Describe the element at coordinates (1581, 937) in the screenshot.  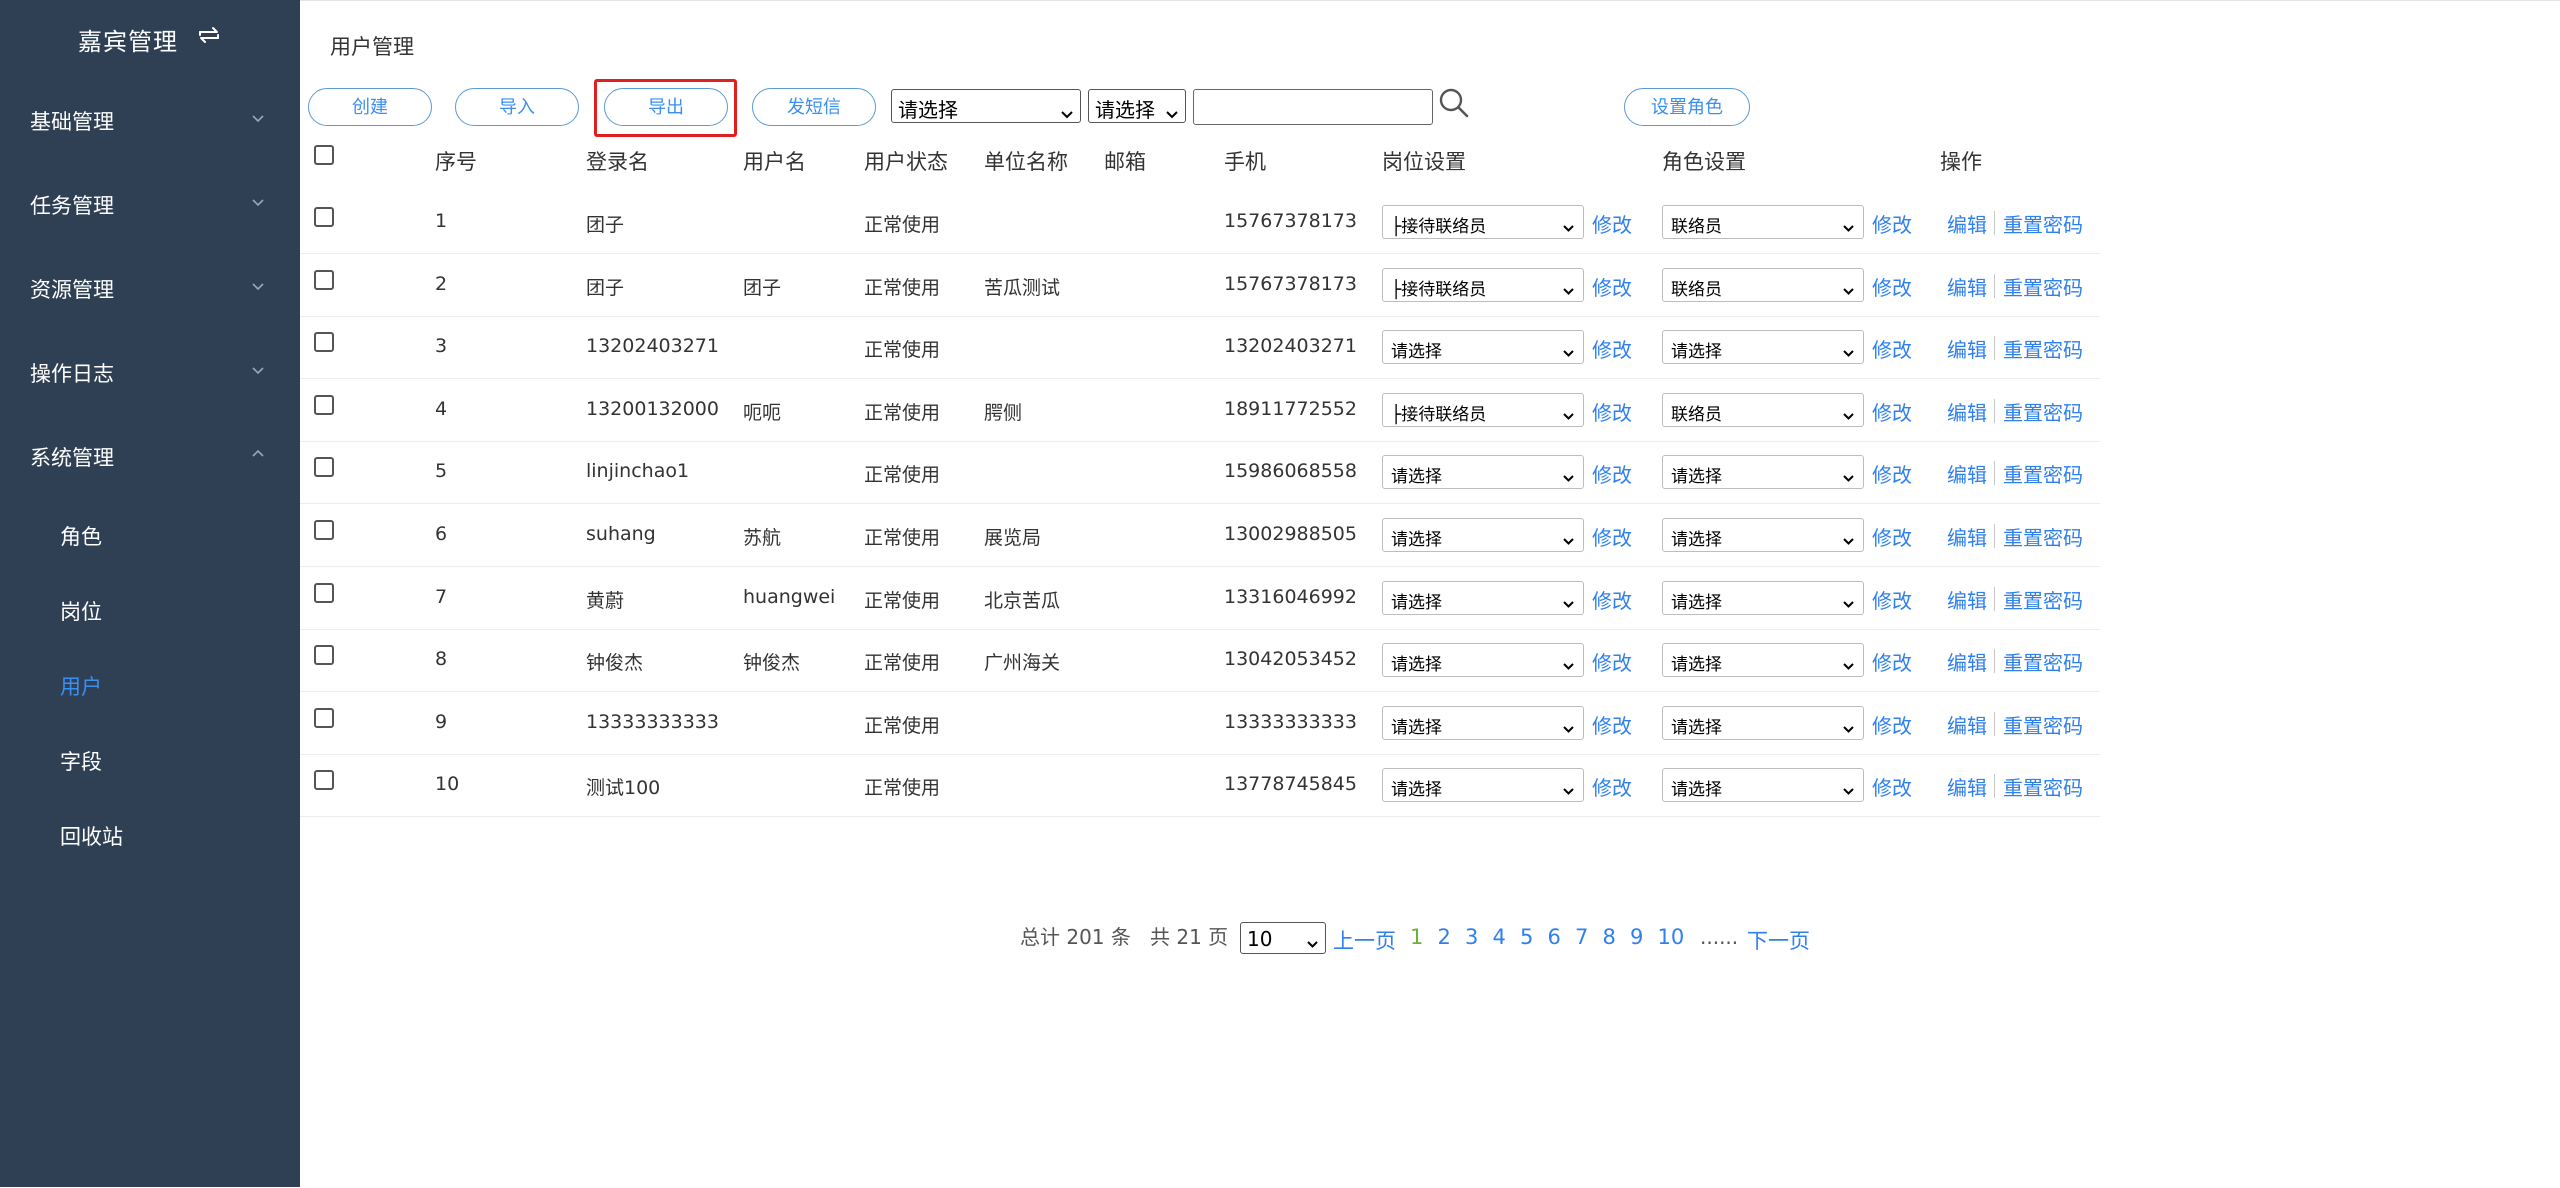
I see `page-link-7: 7` at that location.